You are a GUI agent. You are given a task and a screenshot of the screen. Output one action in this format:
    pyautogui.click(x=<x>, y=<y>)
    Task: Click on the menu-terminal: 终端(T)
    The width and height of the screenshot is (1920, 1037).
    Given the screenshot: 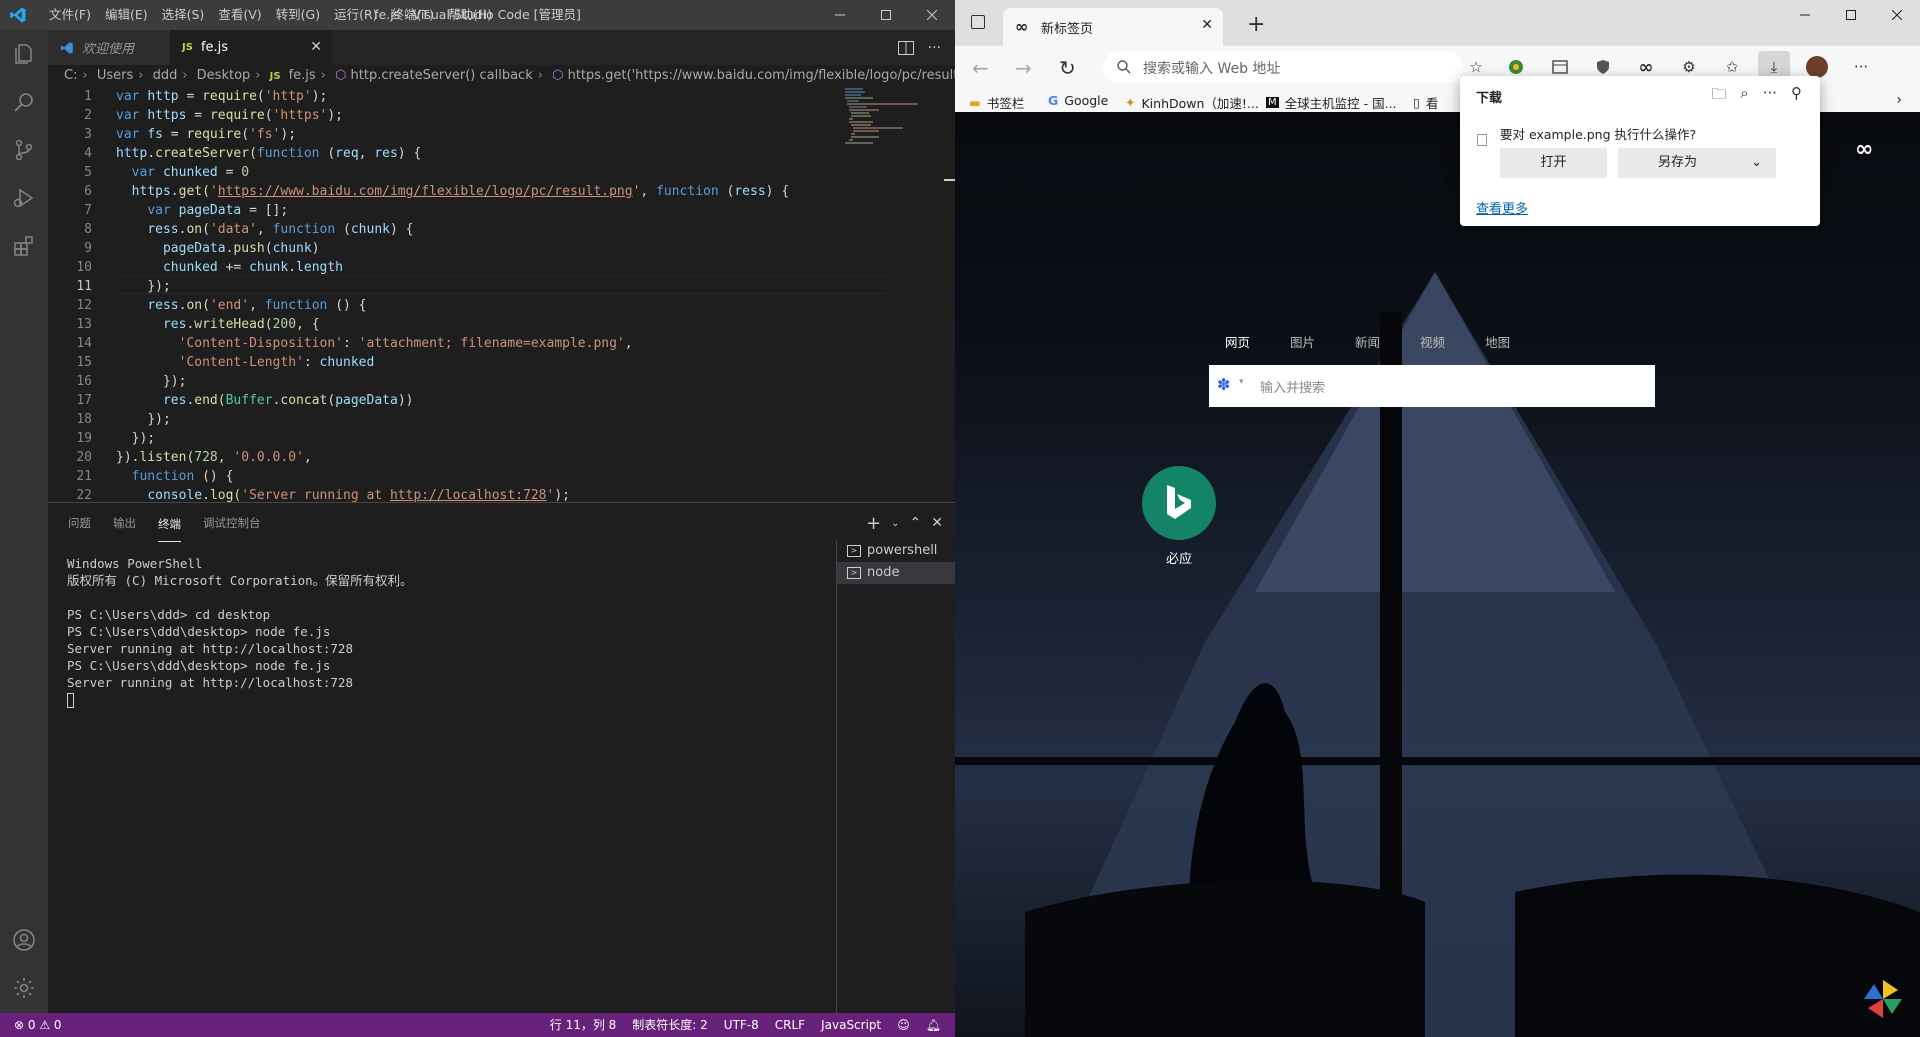 What is the action you would take?
    pyautogui.click(x=413, y=15)
    